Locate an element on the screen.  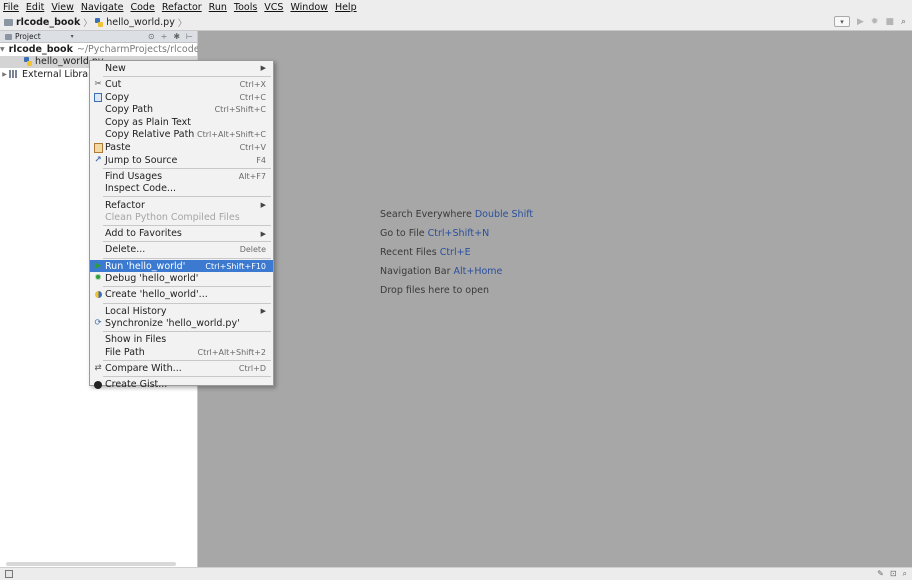
compare-icon: ⇄ is located at coordinates (98, 368).